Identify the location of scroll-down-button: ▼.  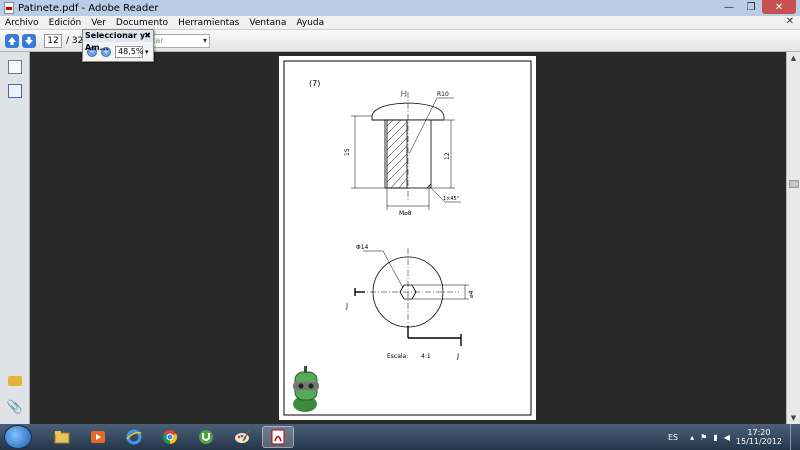
(793, 418).